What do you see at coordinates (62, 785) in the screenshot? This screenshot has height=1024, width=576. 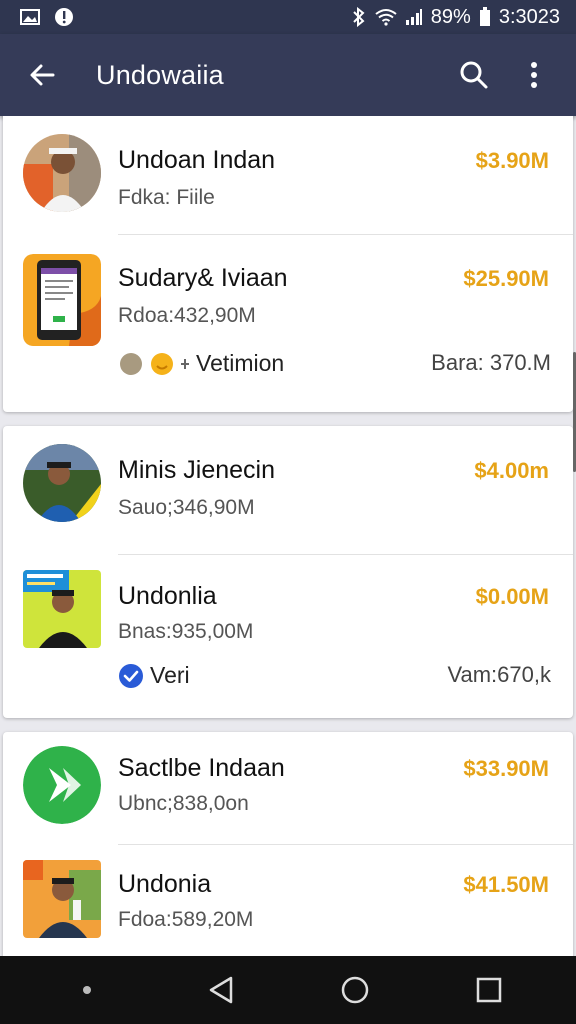 I see `green-app-icon` at bounding box center [62, 785].